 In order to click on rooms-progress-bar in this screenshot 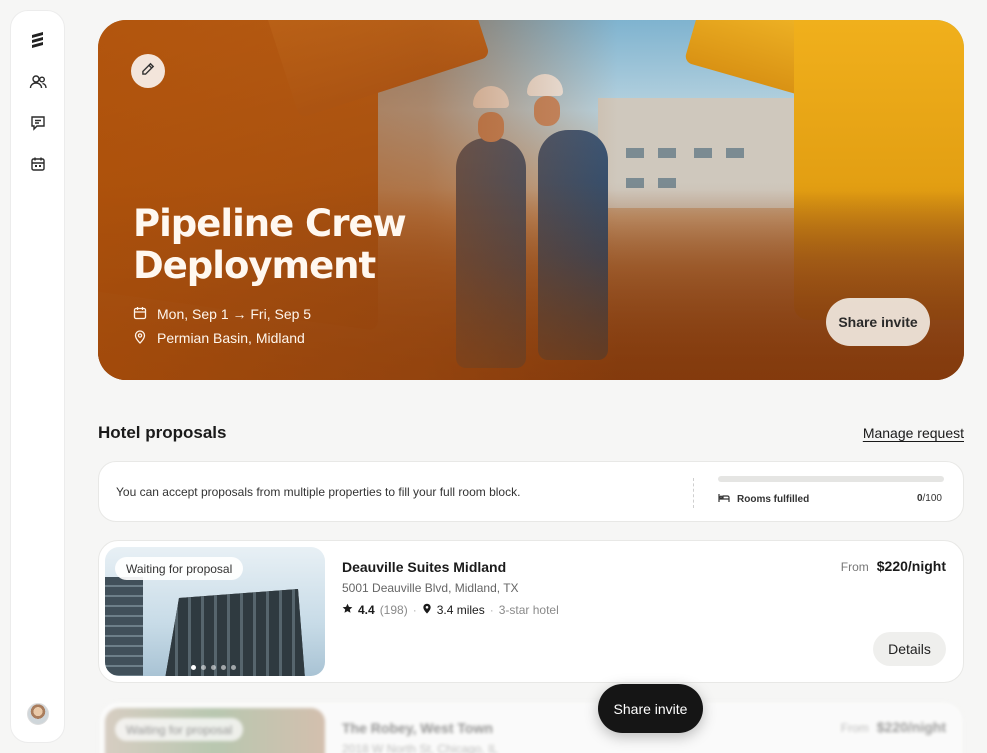, I will do `click(831, 479)`.